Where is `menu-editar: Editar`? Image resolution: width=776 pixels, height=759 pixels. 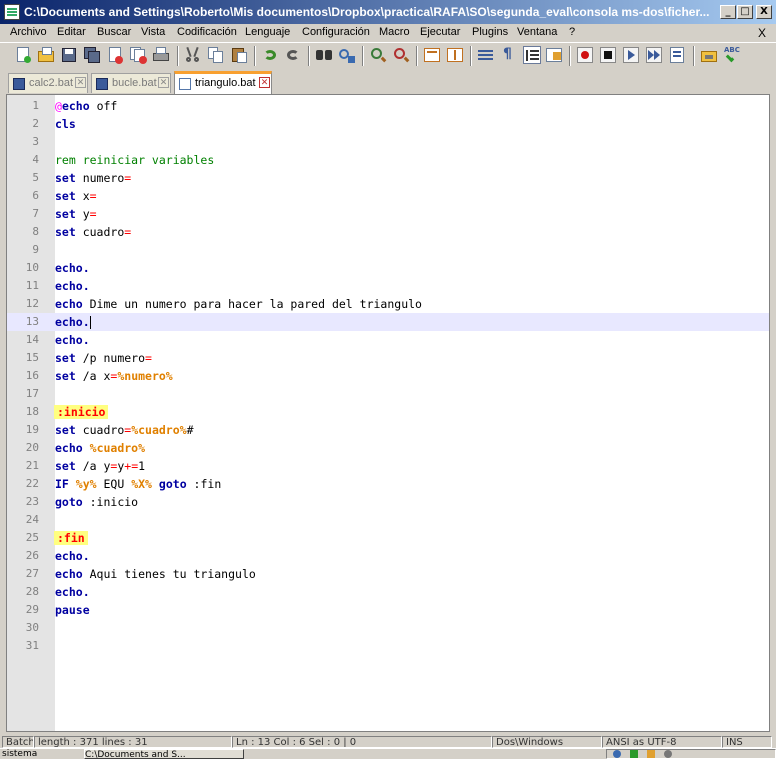
menu-editar: Editar is located at coordinates (71, 32).